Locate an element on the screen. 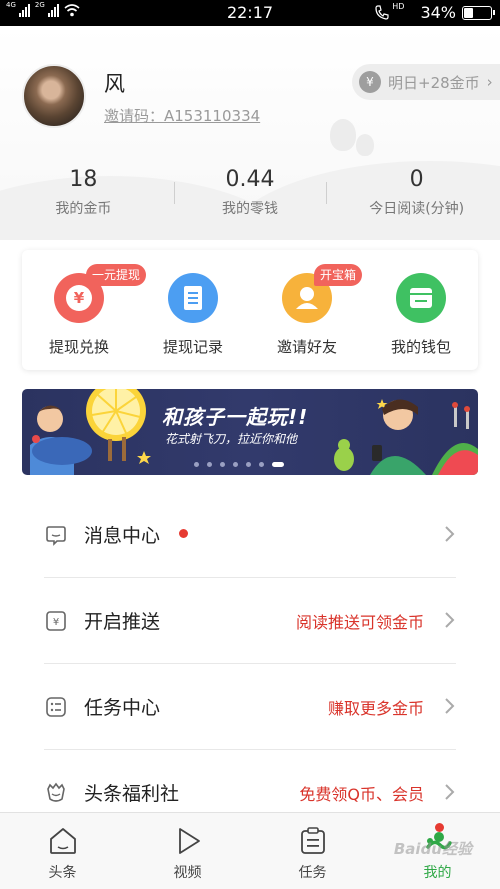 The image size is (500, 889). bonus-text: 明日+28金币 is located at coordinates (434, 82).